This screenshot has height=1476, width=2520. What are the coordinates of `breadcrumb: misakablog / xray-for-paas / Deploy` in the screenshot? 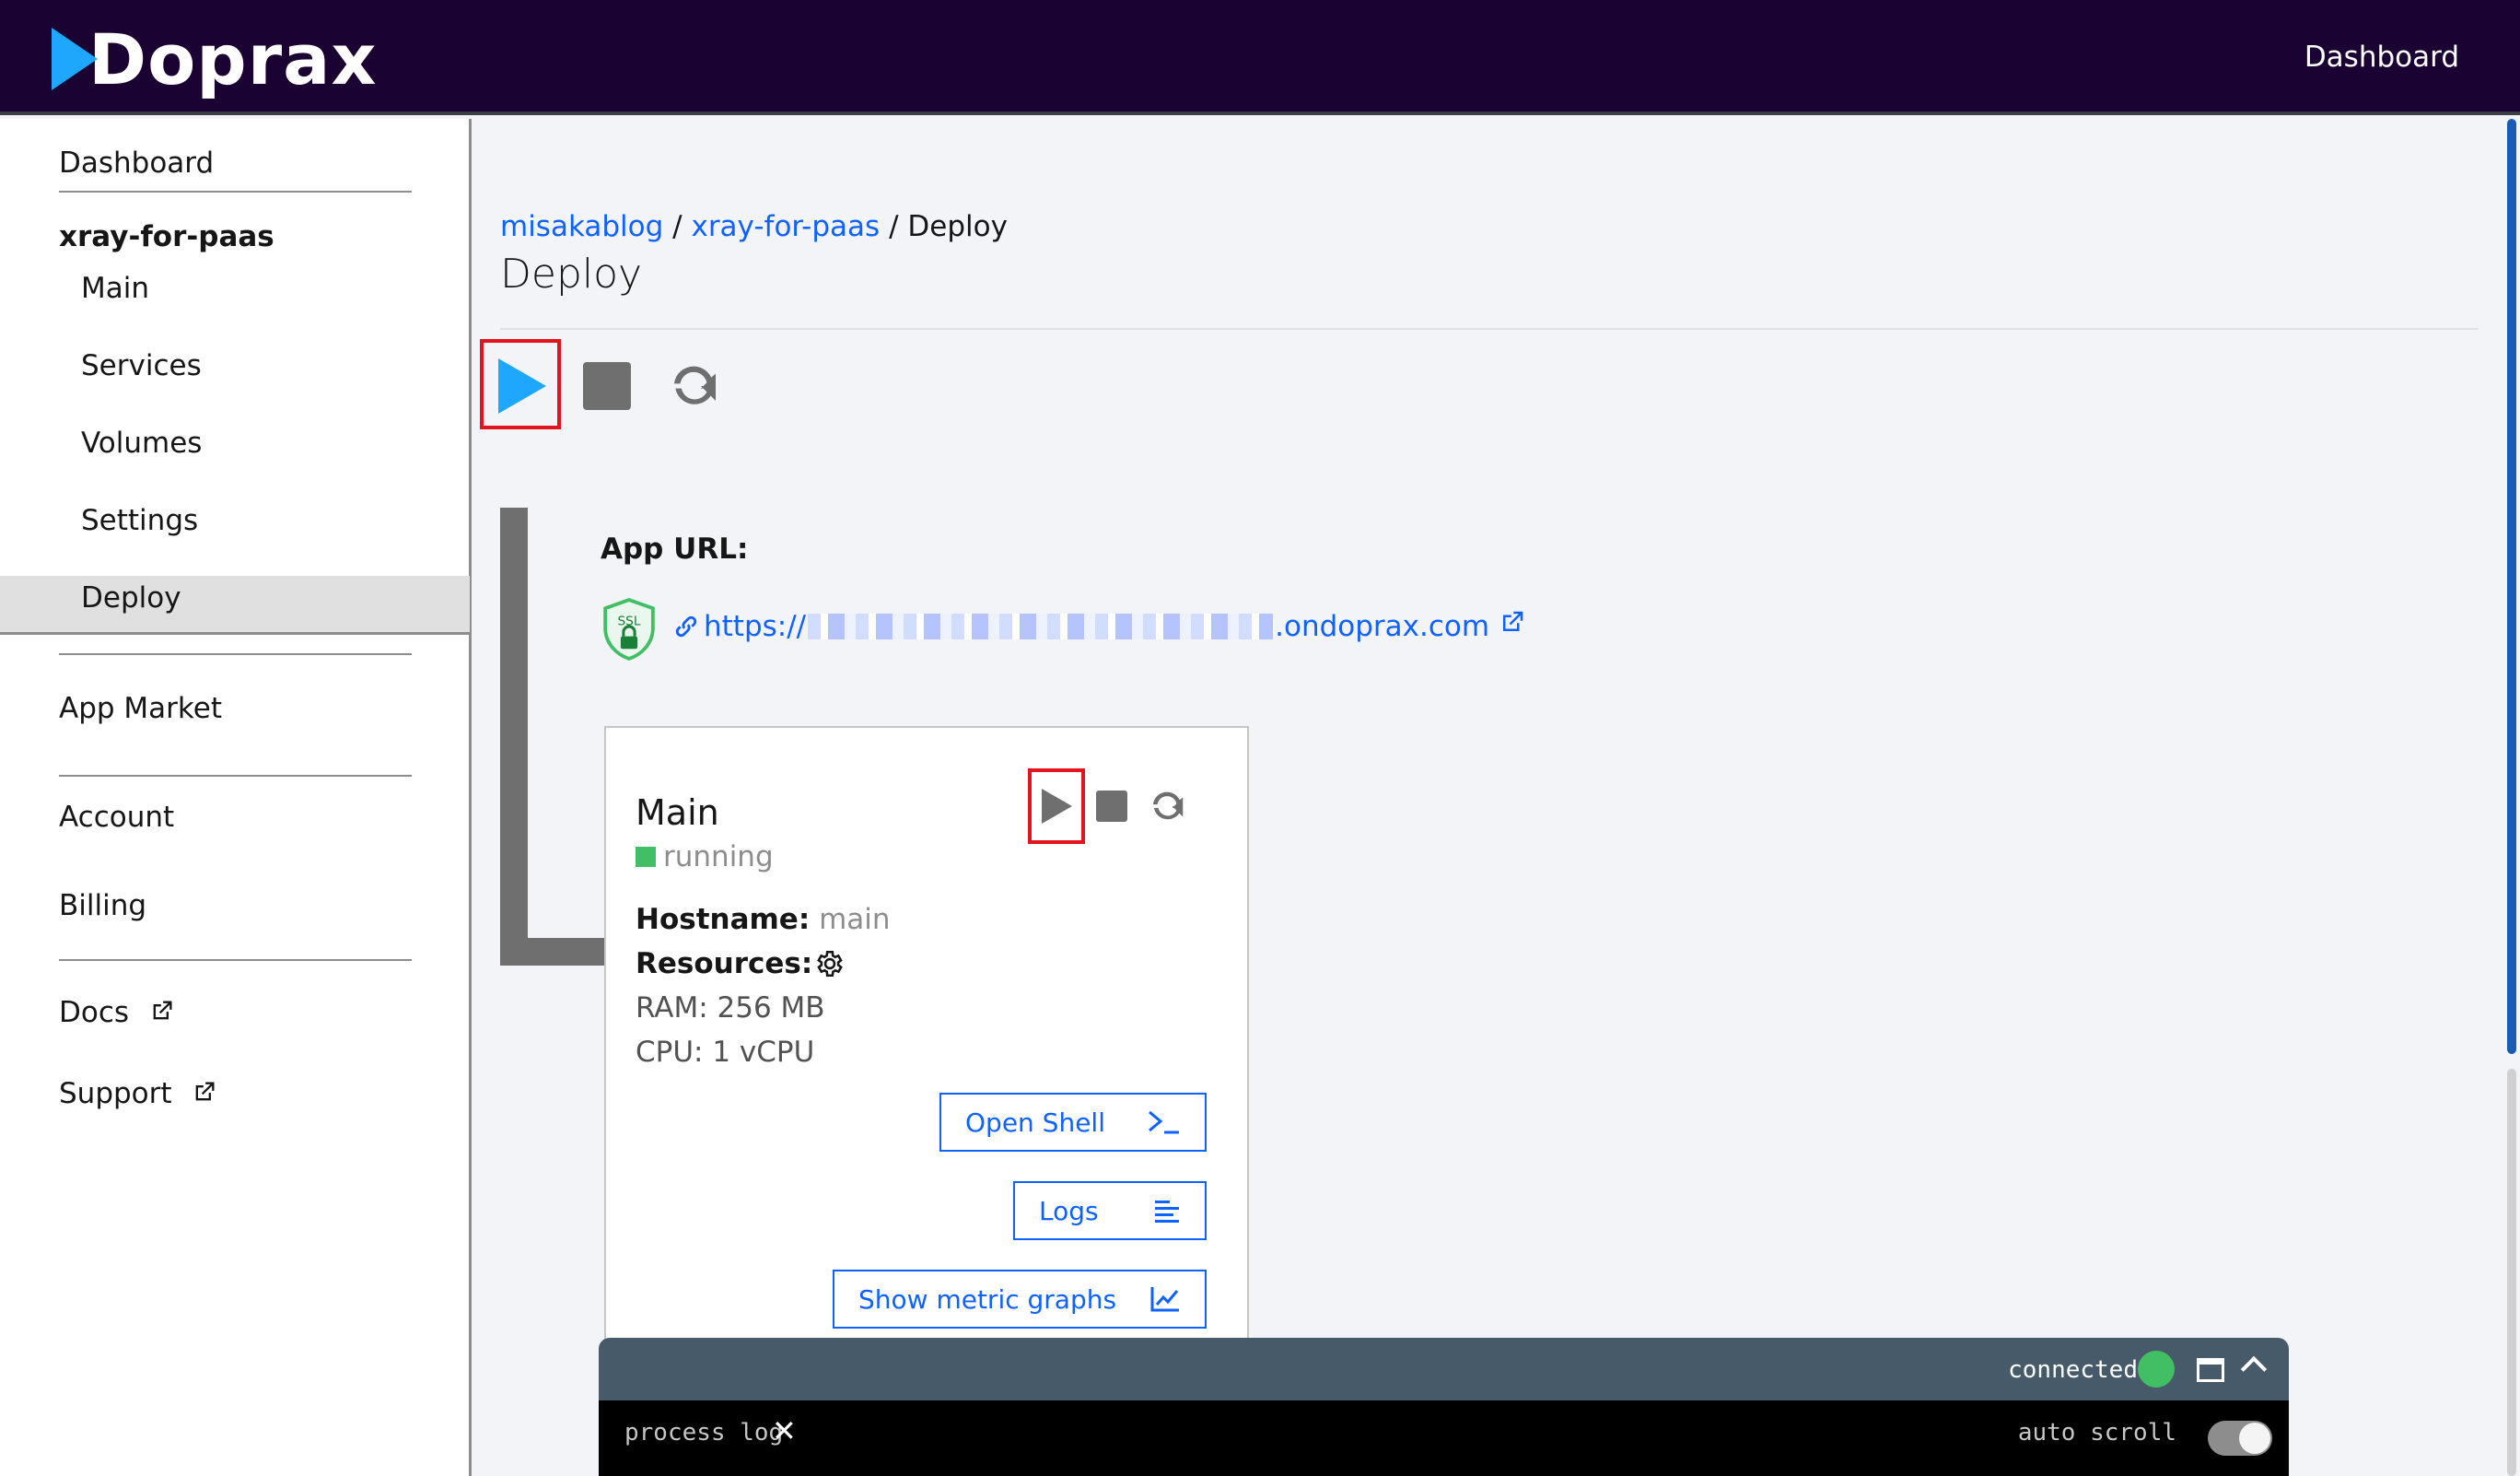 It's located at (754, 227).